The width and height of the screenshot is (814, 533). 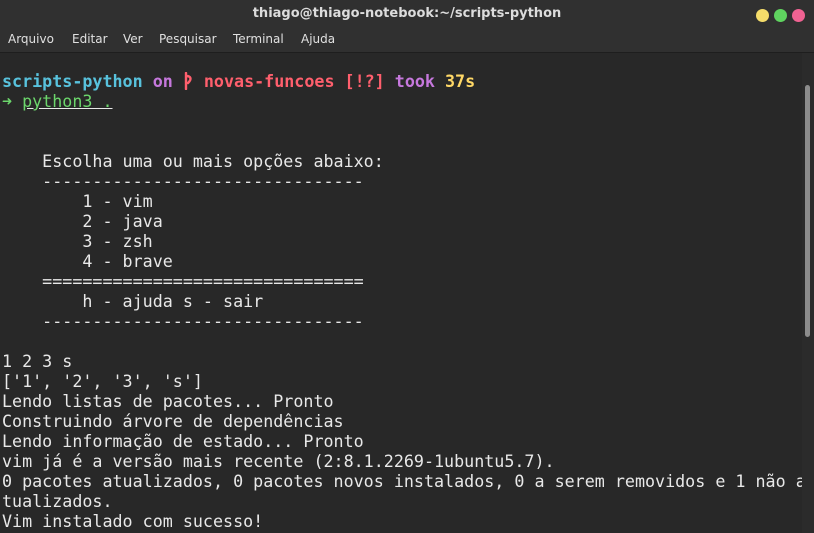 I want to click on prompt-took: took, so click(x=414, y=81).